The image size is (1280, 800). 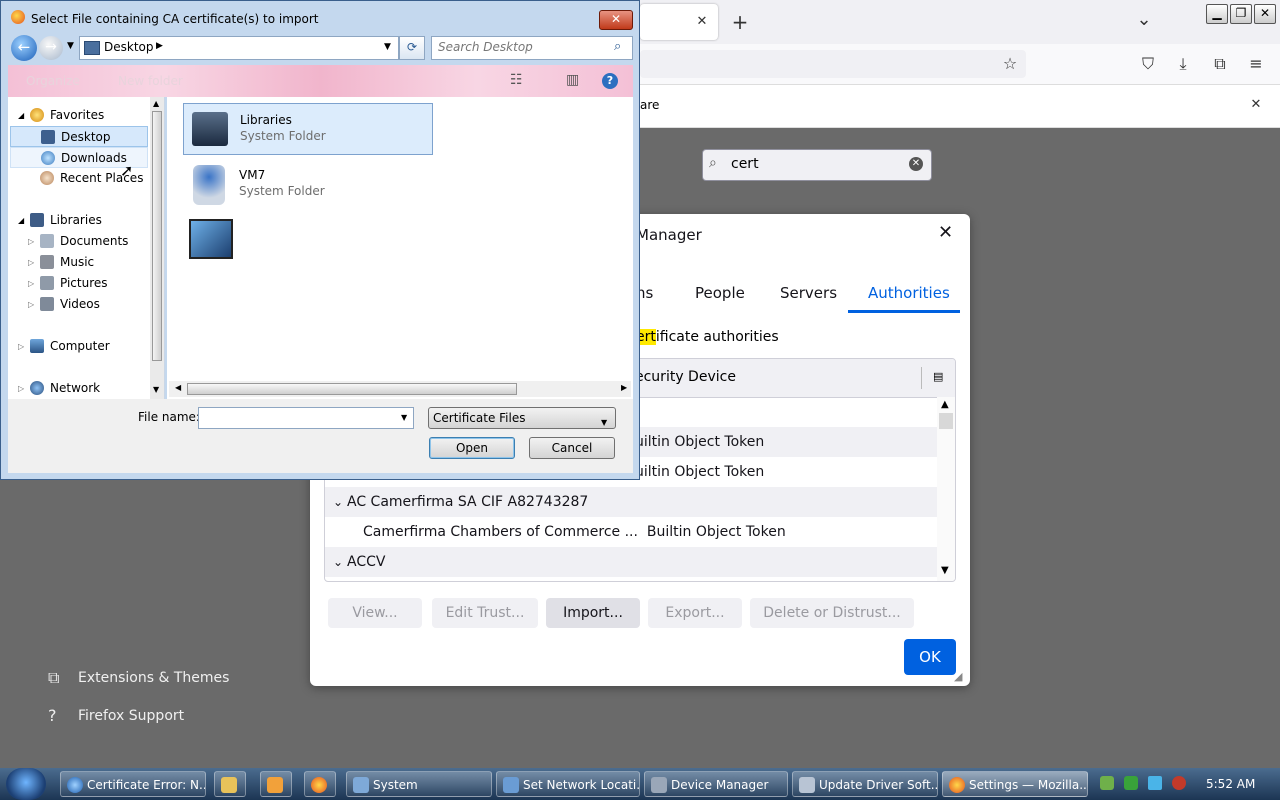 I want to click on nav-music: ▷ Music, so click(x=78, y=262).